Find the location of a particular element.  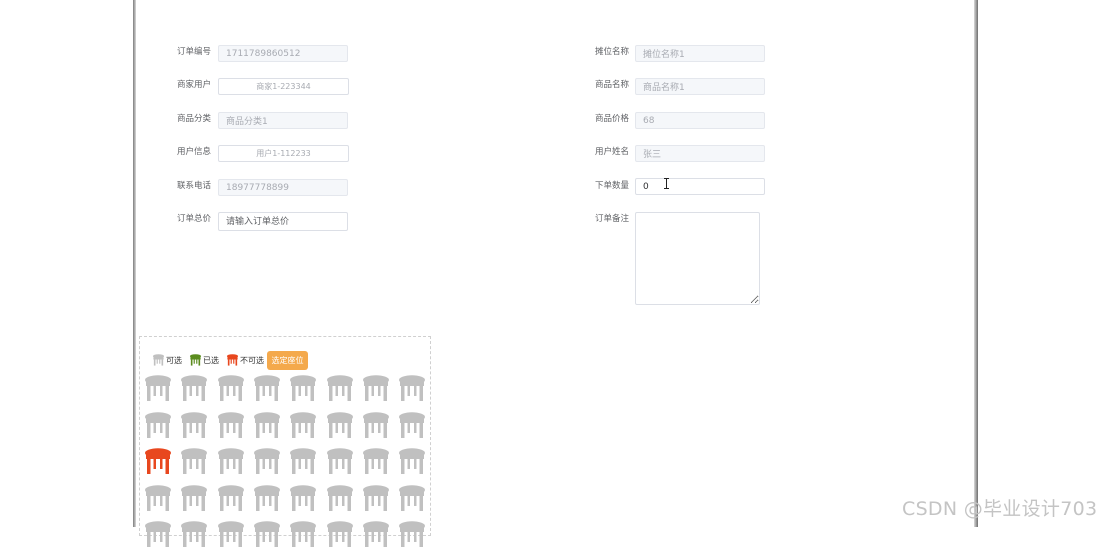

phone-input is located at coordinates (283, 187).